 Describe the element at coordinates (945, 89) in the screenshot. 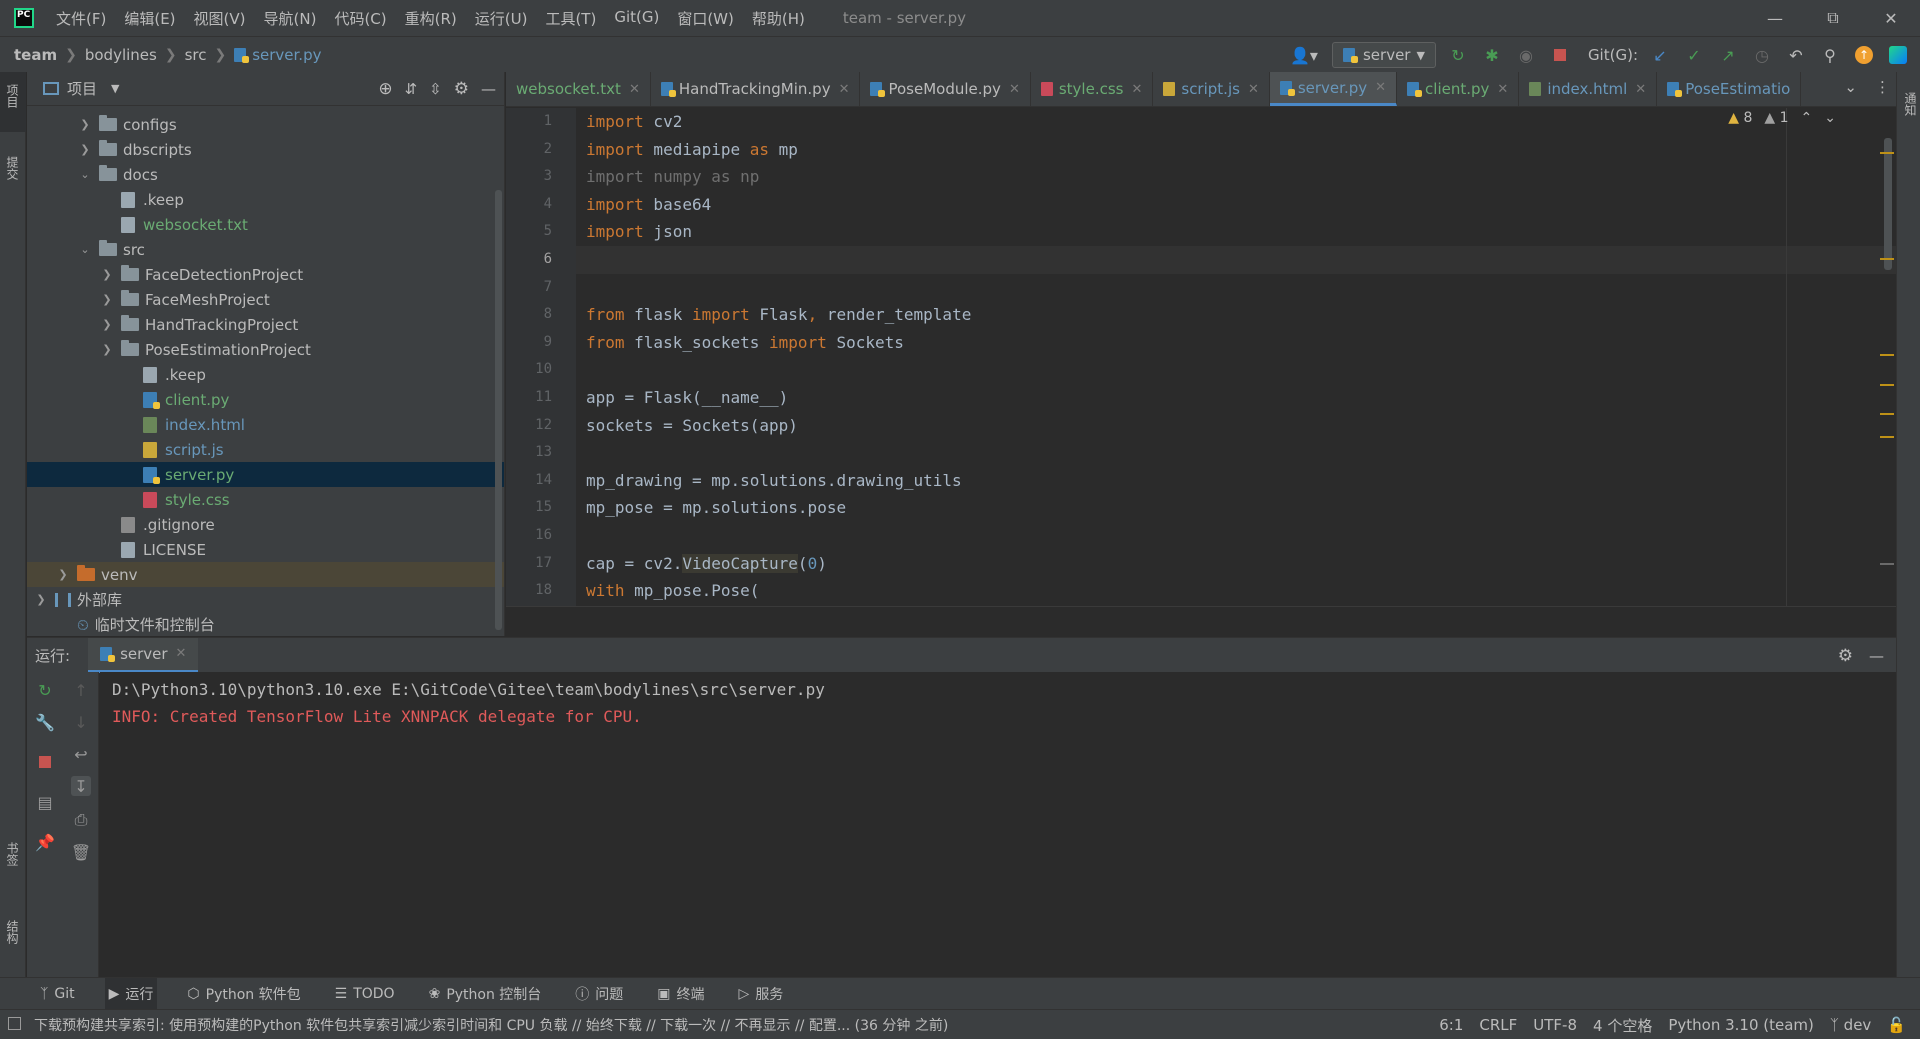

I see `editor-tab: PoseModule.py ✕` at that location.